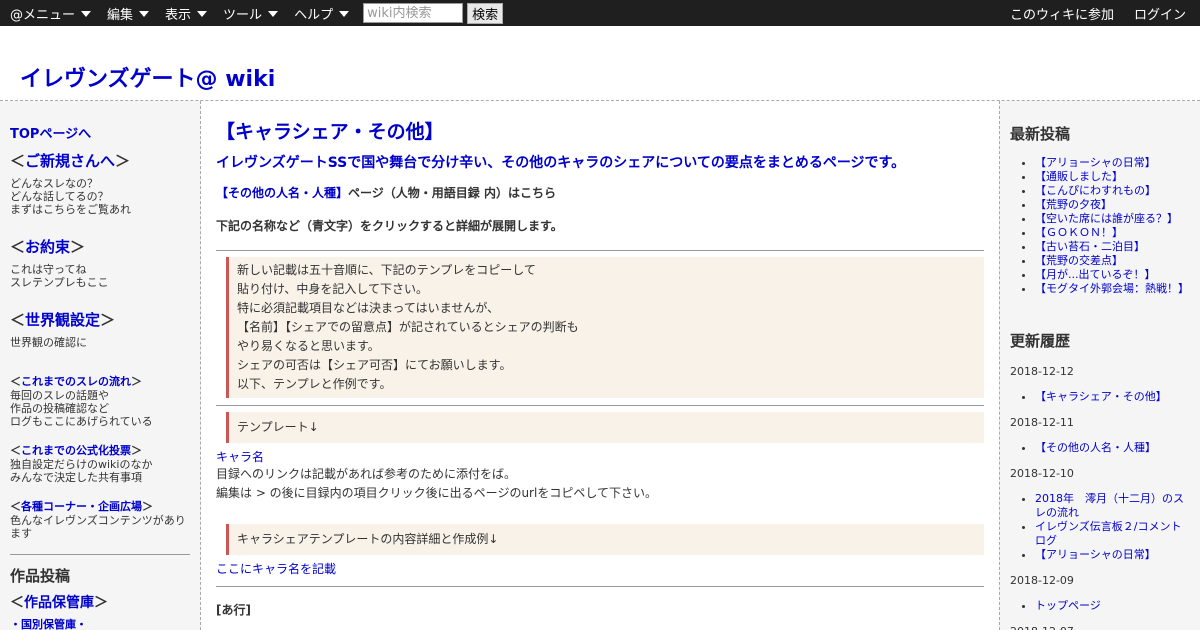 This screenshot has height=630, width=1200. What do you see at coordinates (1106, 218) in the screenshot?
I see `latest-post-link: 【空いた席には誰が座る？】` at bounding box center [1106, 218].